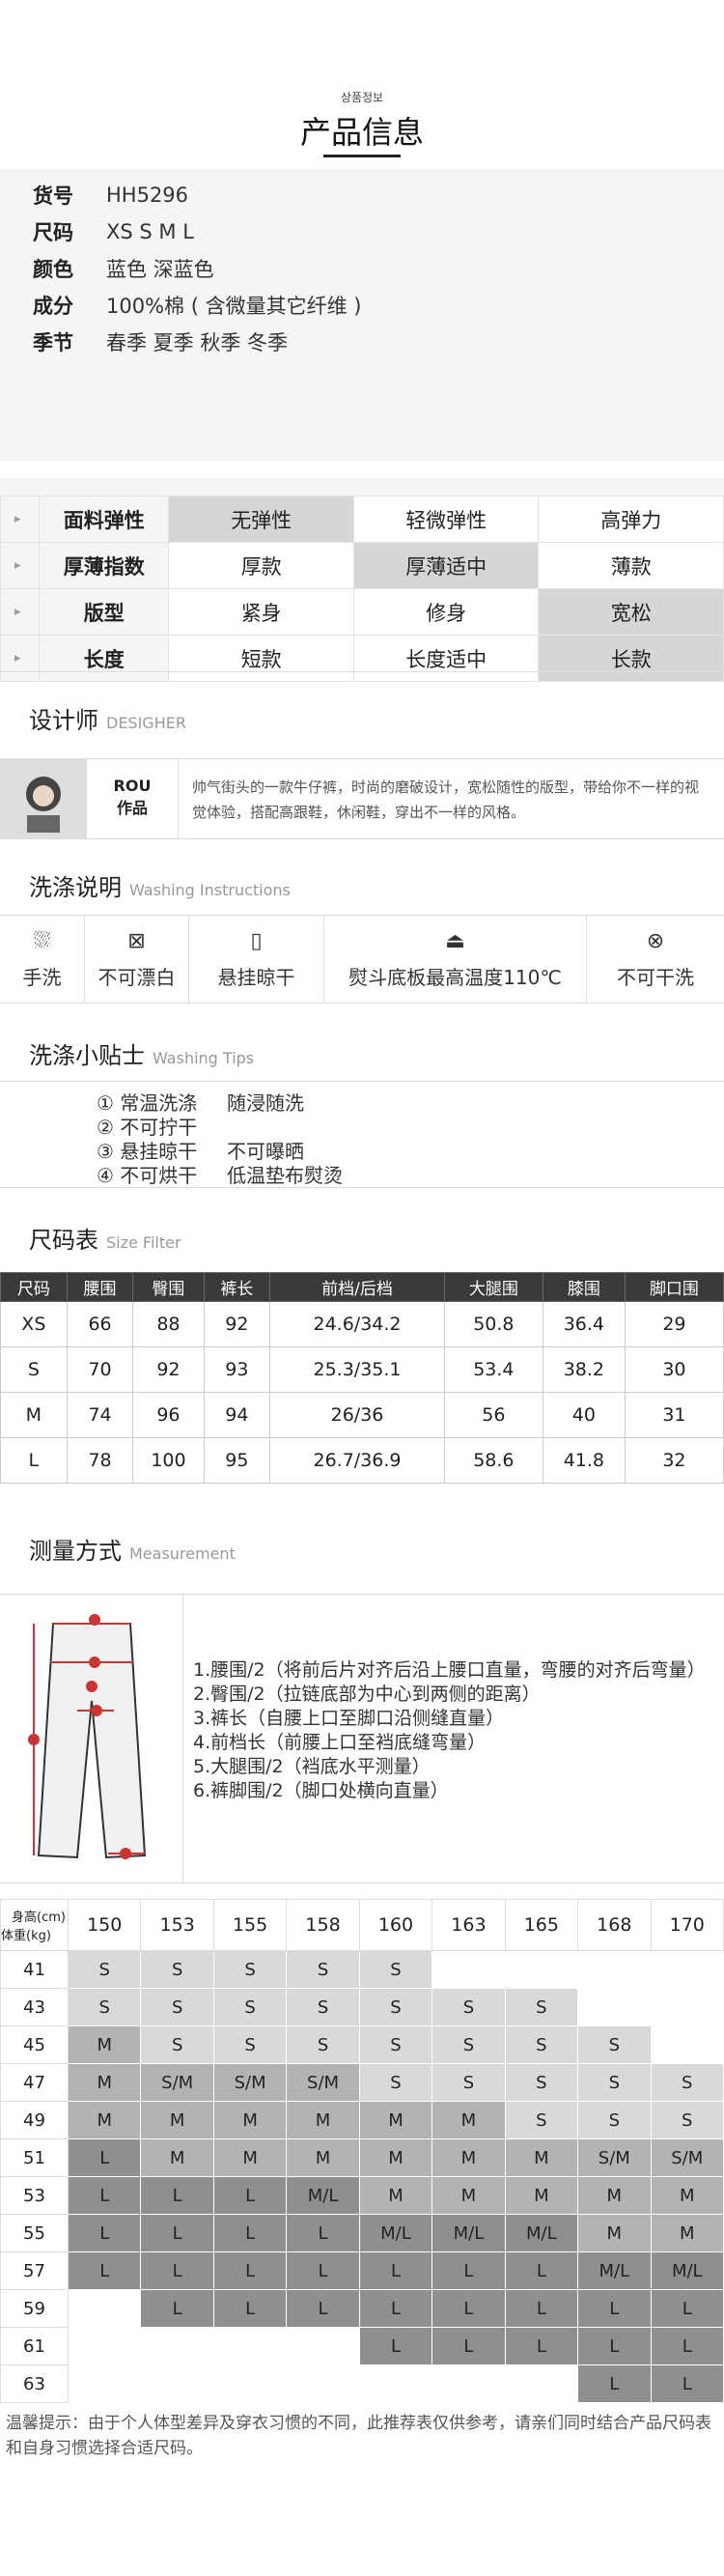 This screenshot has height=2576, width=724. I want to click on measure-en: Measurement, so click(183, 1553).